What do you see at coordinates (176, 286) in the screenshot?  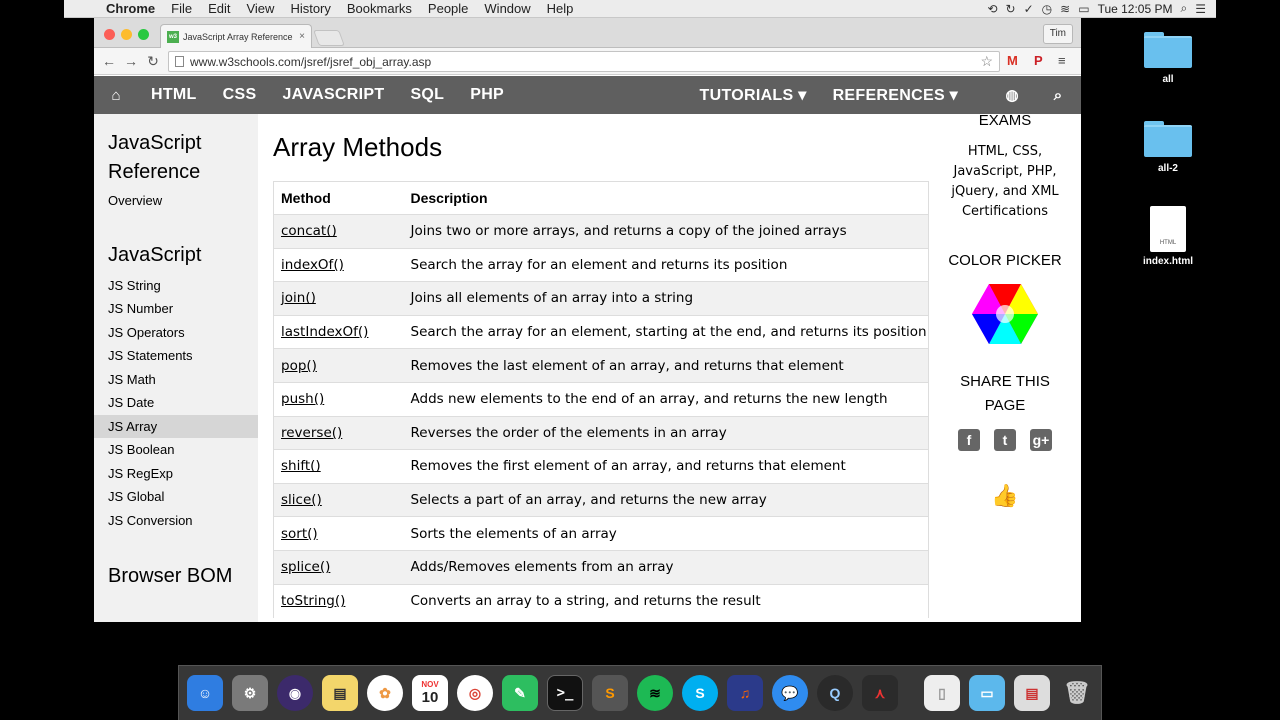 I see `sidebar-item-js-string: JS String` at bounding box center [176, 286].